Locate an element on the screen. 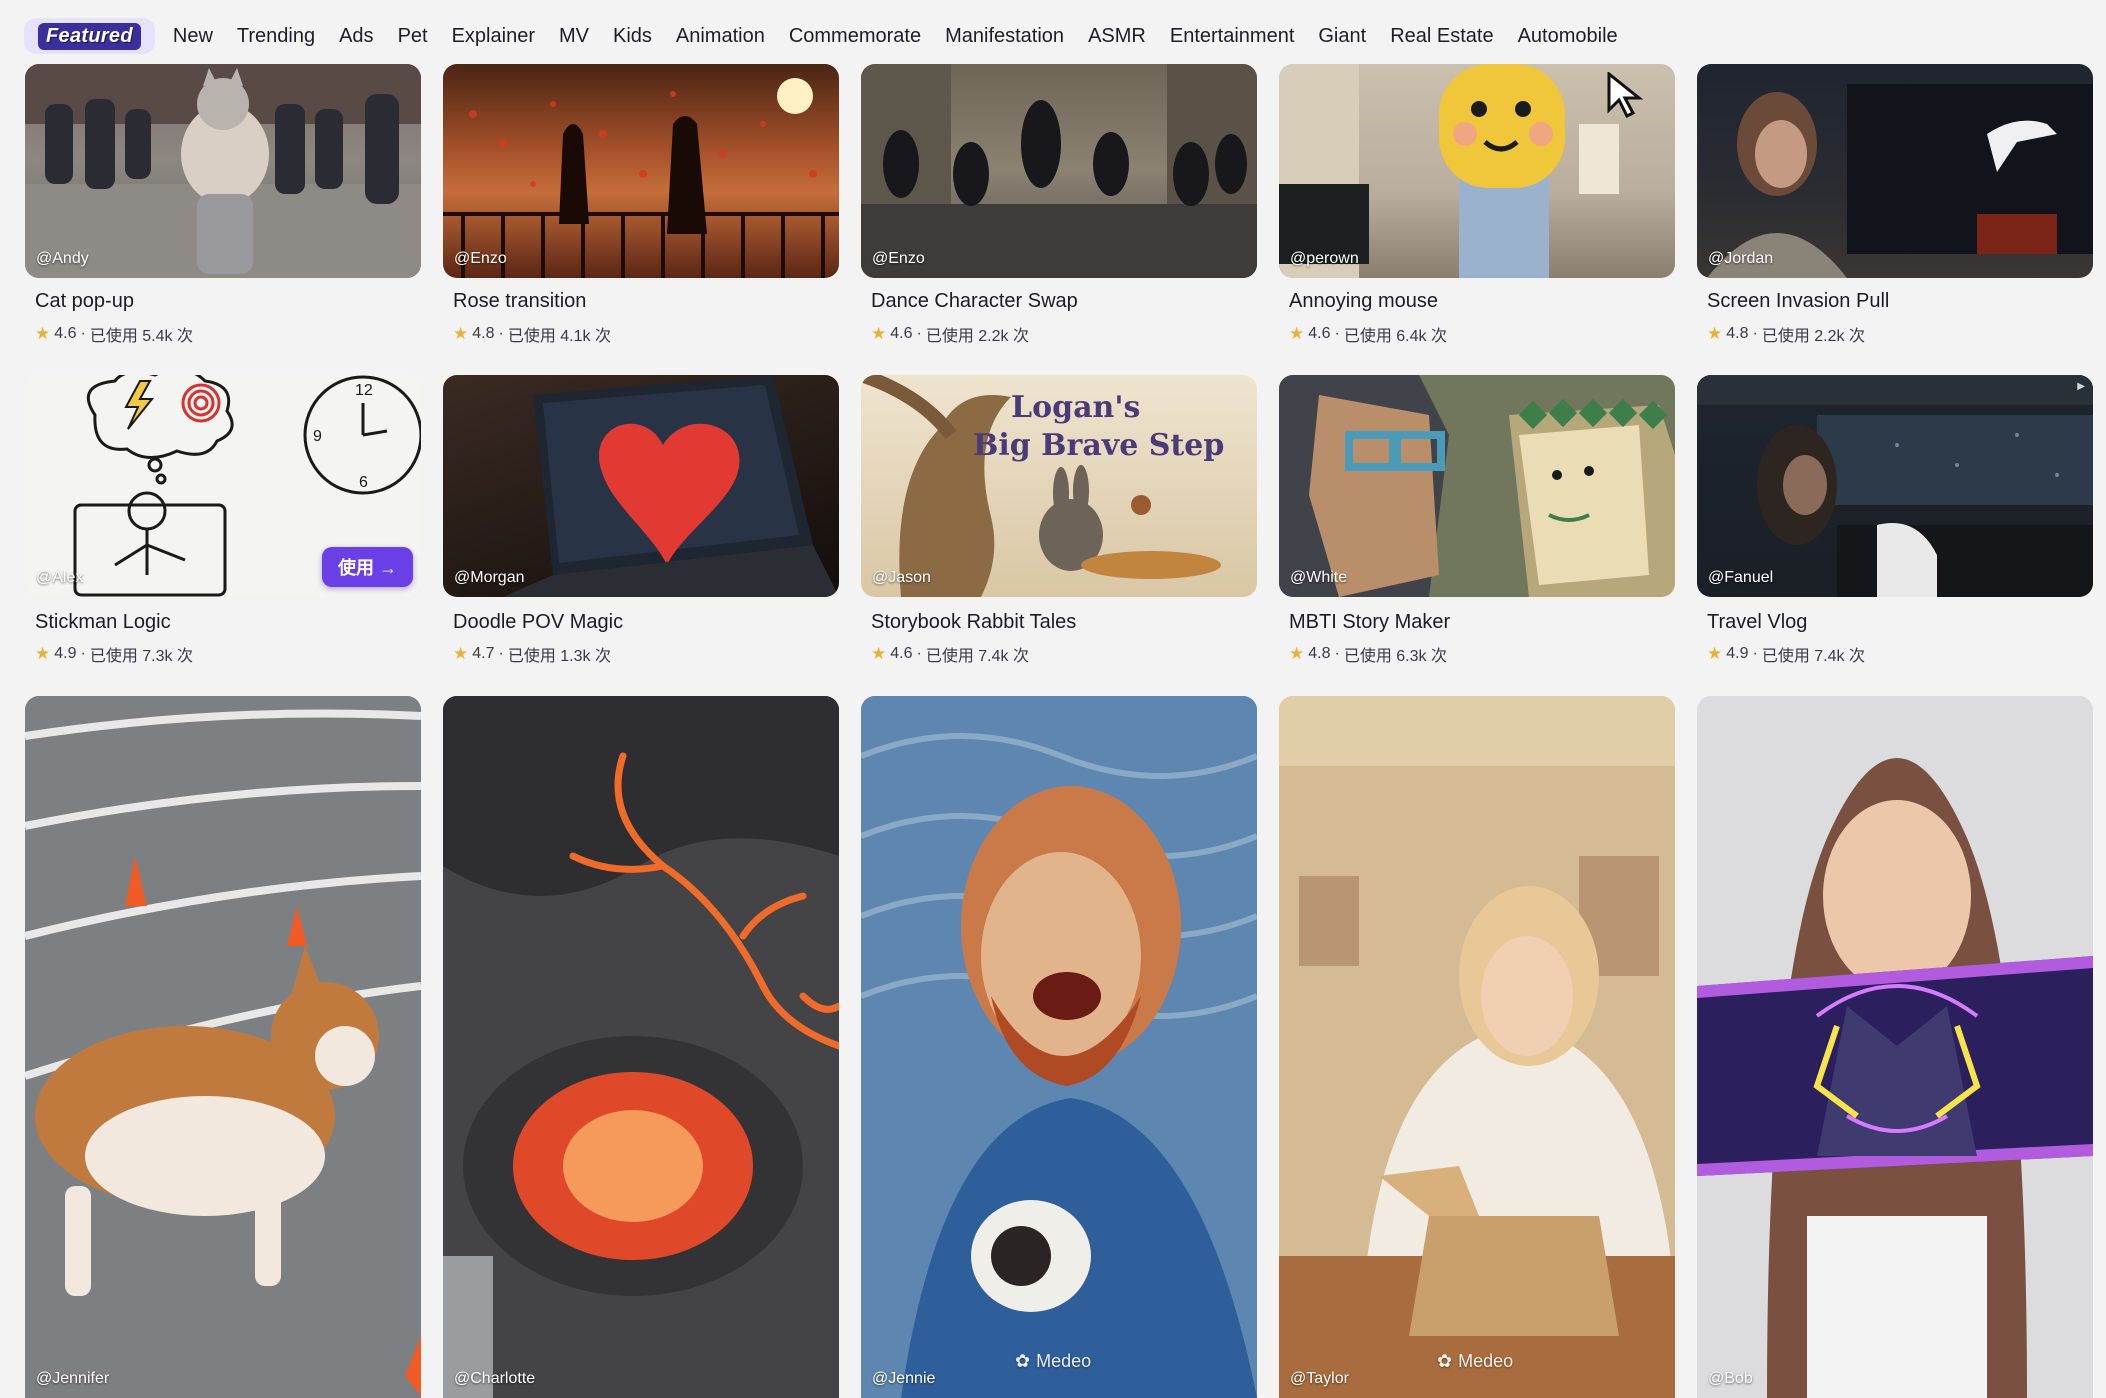 Image resolution: width=2106 pixels, height=1398 pixels. video-thumbnail: @Andy is located at coordinates (223, 171).